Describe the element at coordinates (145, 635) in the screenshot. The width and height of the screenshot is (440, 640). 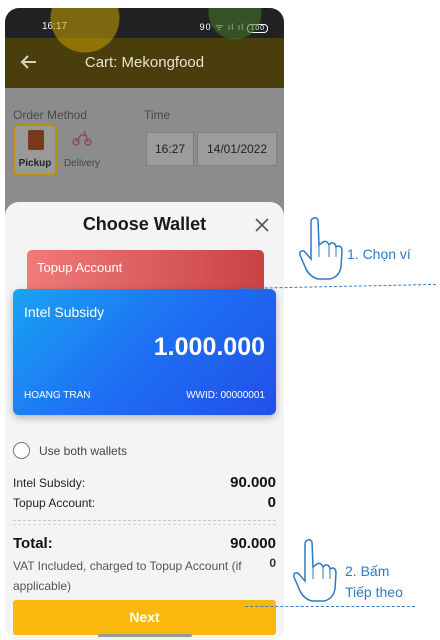
I see `home-indicator` at that location.